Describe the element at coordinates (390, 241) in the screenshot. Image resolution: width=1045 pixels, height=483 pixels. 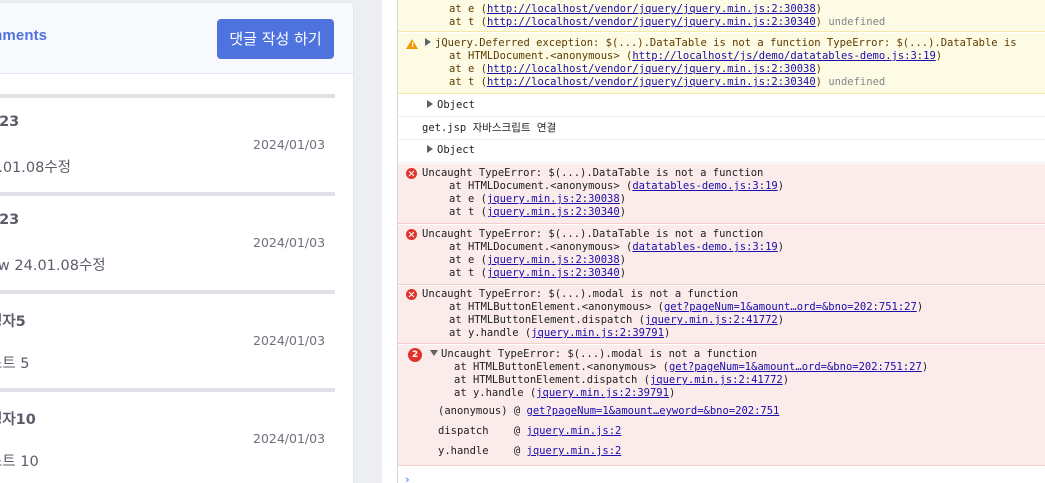
I see `console-gutter` at that location.